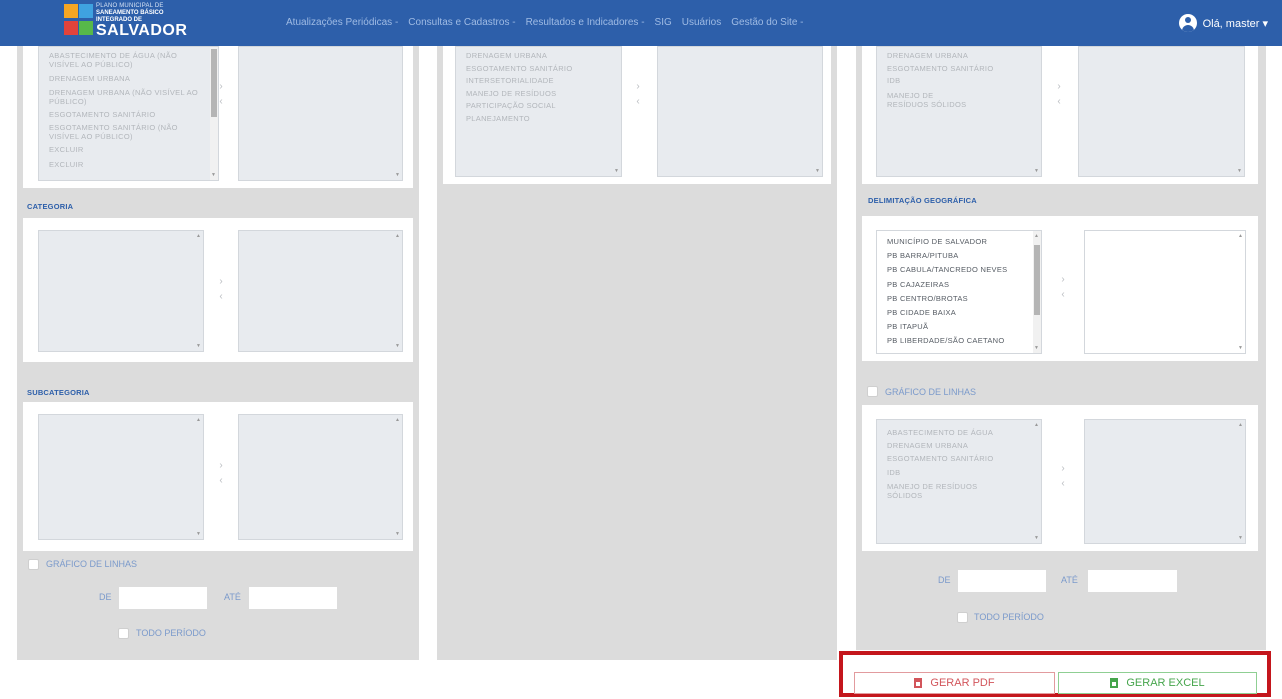  I want to click on list-item: PB CABULA/TANCREDO NEVES, so click(959, 270).